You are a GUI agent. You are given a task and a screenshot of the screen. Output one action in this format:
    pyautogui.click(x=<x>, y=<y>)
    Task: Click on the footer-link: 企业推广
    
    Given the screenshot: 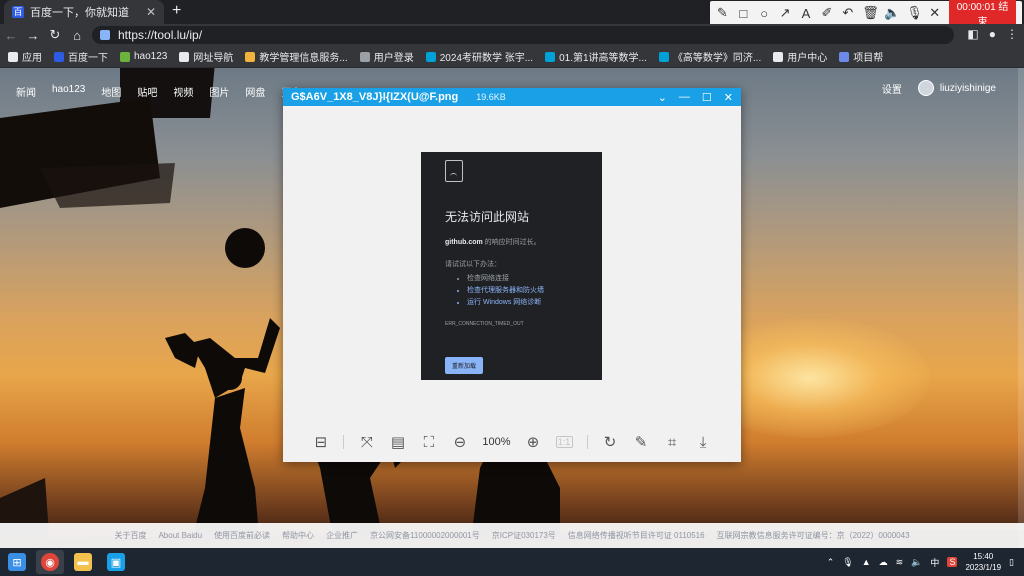 What is the action you would take?
    pyautogui.click(x=342, y=535)
    